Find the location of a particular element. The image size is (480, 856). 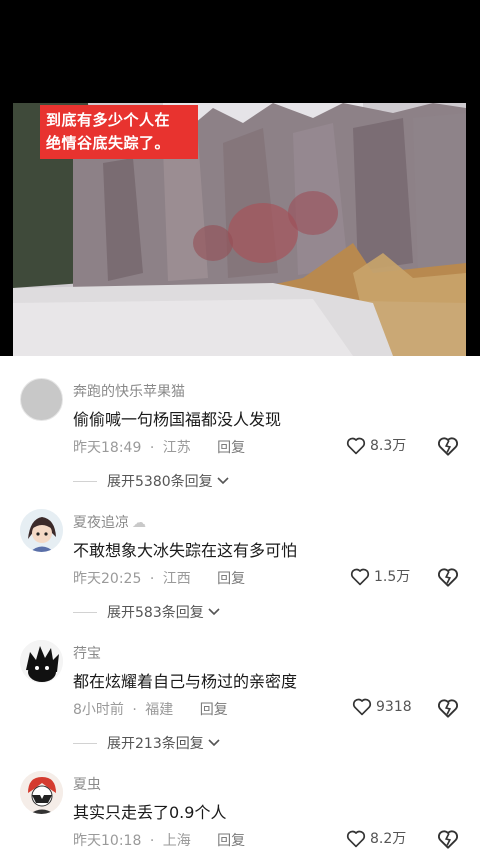

comment-meta: 昨天10:18 · 上海 回复 is located at coordinates (159, 840).